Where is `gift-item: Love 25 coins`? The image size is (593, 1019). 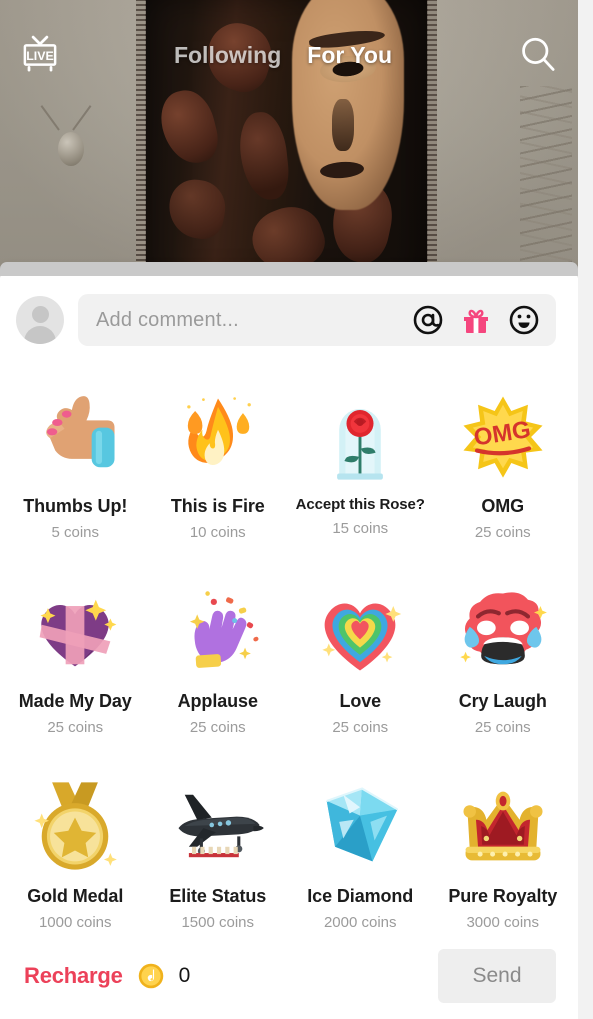
gift-item: Love 25 coins is located at coordinates (360, 662).